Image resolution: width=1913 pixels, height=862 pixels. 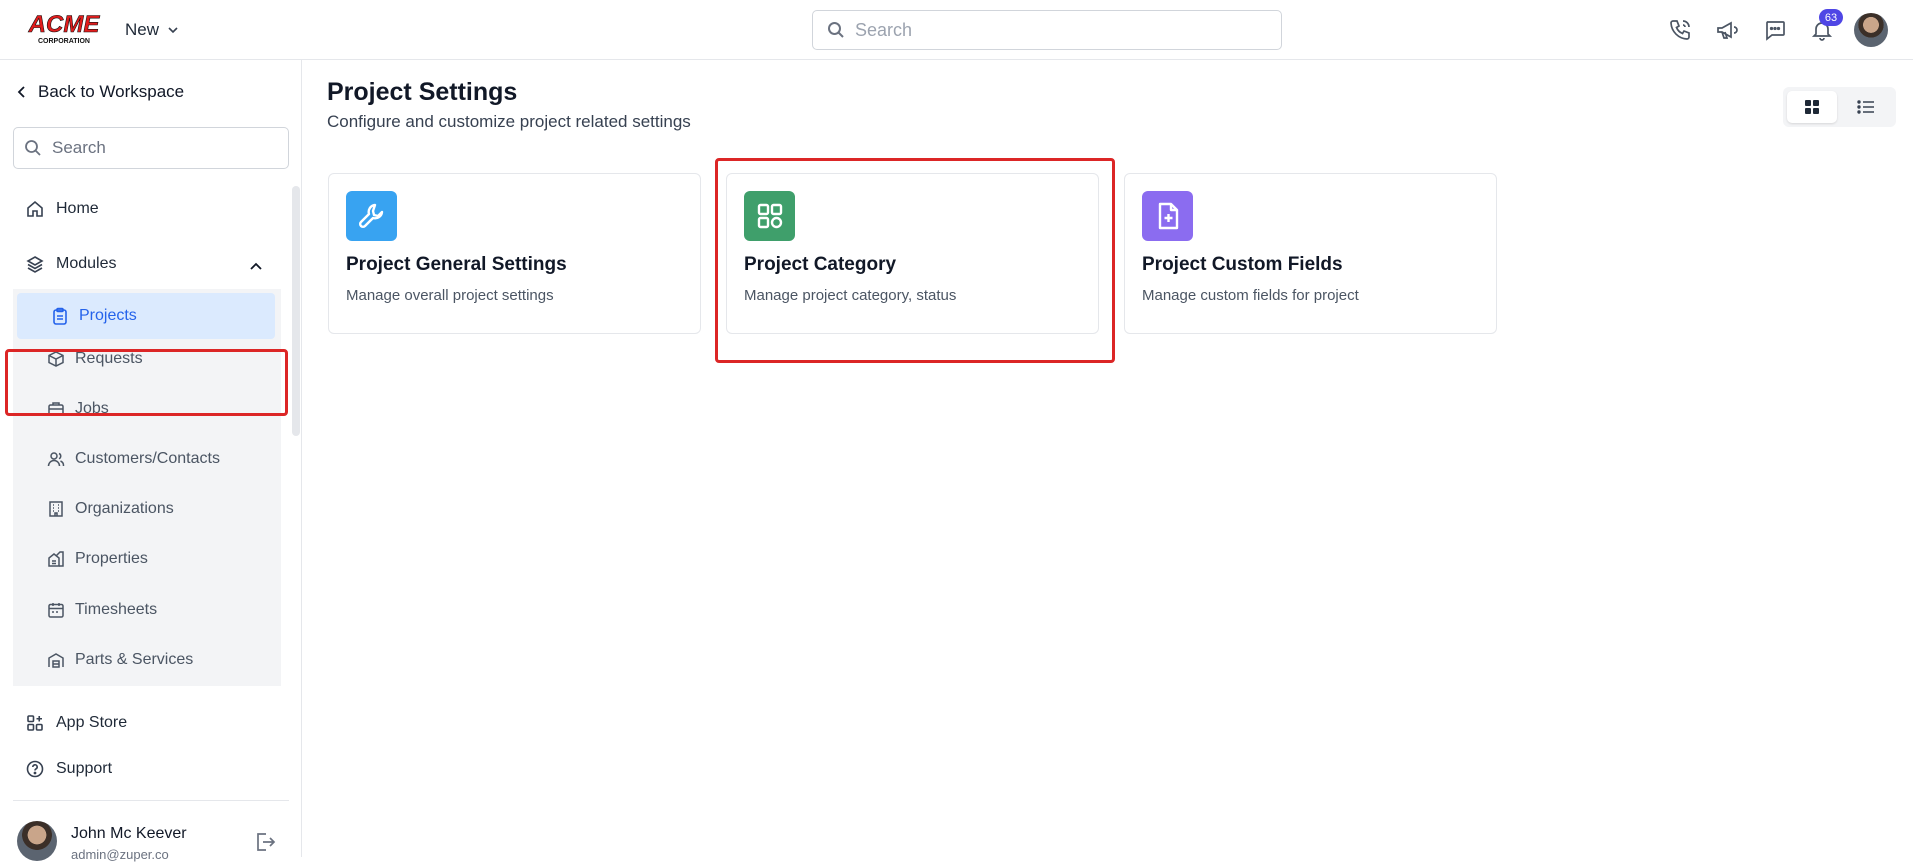 What do you see at coordinates (450, 295) in the screenshot?
I see `card-description: Manage overall project settings` at bounding box center [450, 295].